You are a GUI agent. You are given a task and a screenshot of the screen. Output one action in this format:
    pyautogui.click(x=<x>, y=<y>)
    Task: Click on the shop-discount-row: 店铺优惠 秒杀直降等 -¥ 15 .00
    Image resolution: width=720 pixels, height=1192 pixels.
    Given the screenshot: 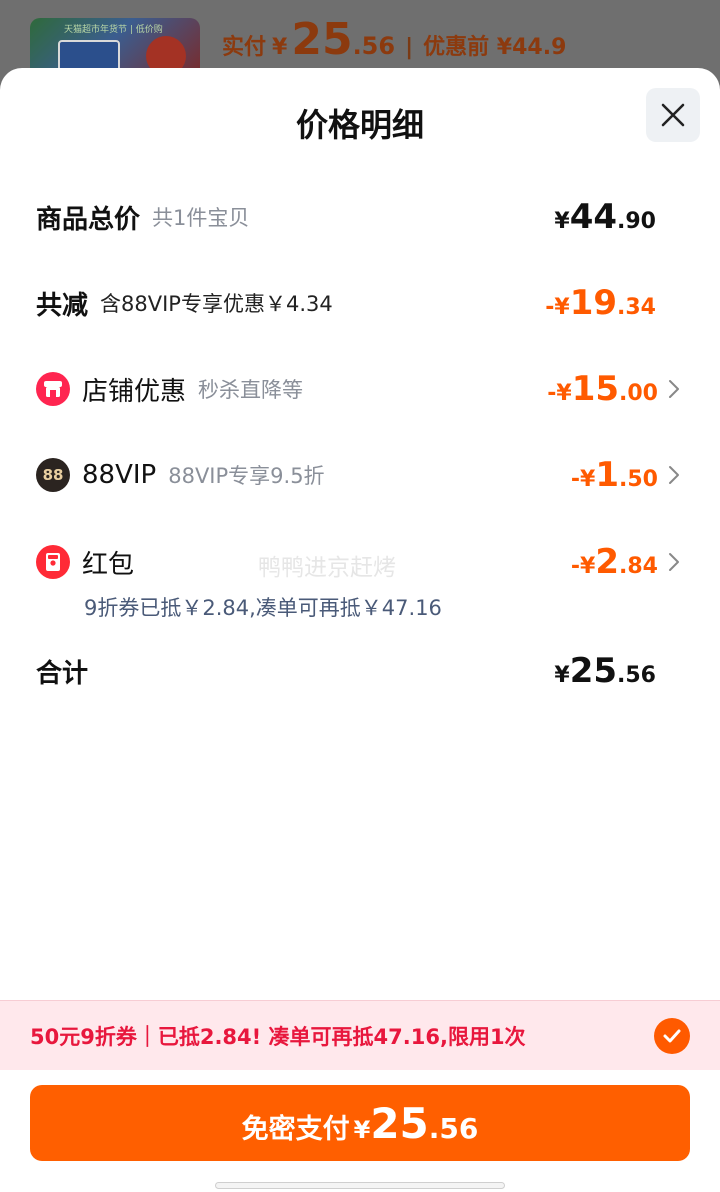 What is the action you would take?
    pyautogui.click(x=360, y=389)
    